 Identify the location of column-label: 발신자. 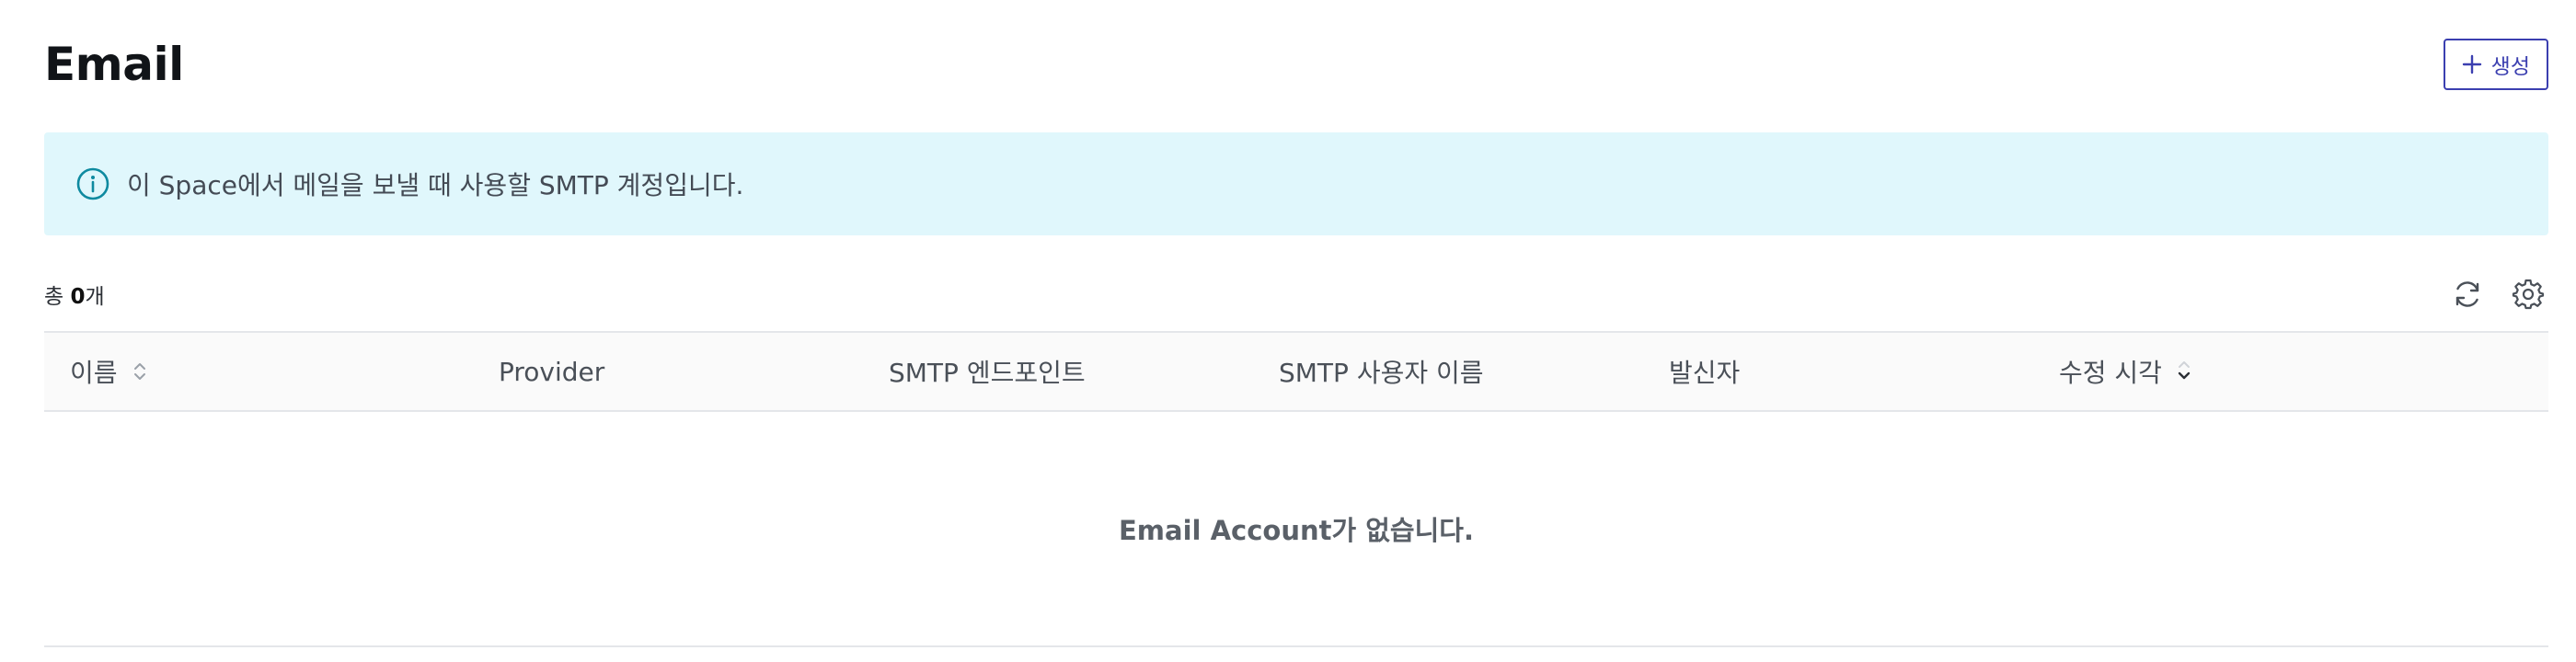
(1705, 373).